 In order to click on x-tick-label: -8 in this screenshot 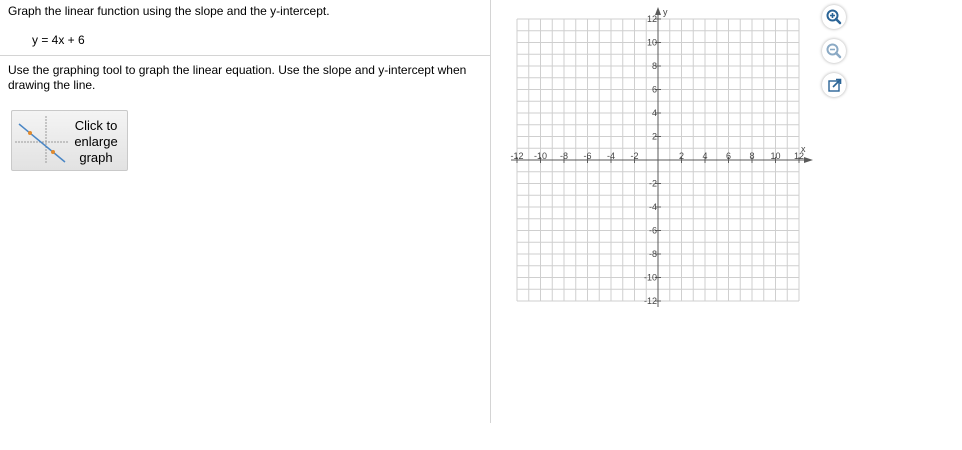, I will do `click(564, 156)`.